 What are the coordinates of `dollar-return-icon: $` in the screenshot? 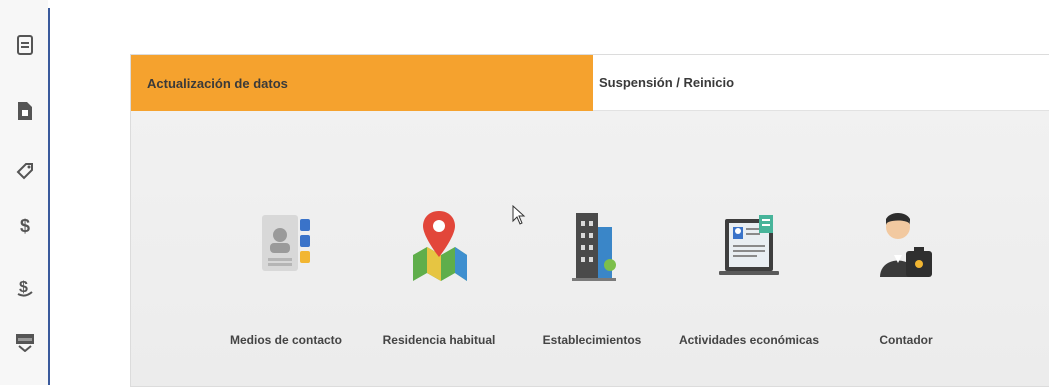 It's located at (25, 287).